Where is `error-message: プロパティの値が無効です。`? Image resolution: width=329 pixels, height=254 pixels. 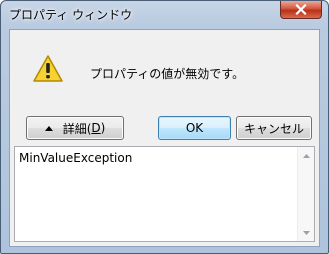
error-message: プロパティの値が無効です。 is located at coordinates (167, 74).